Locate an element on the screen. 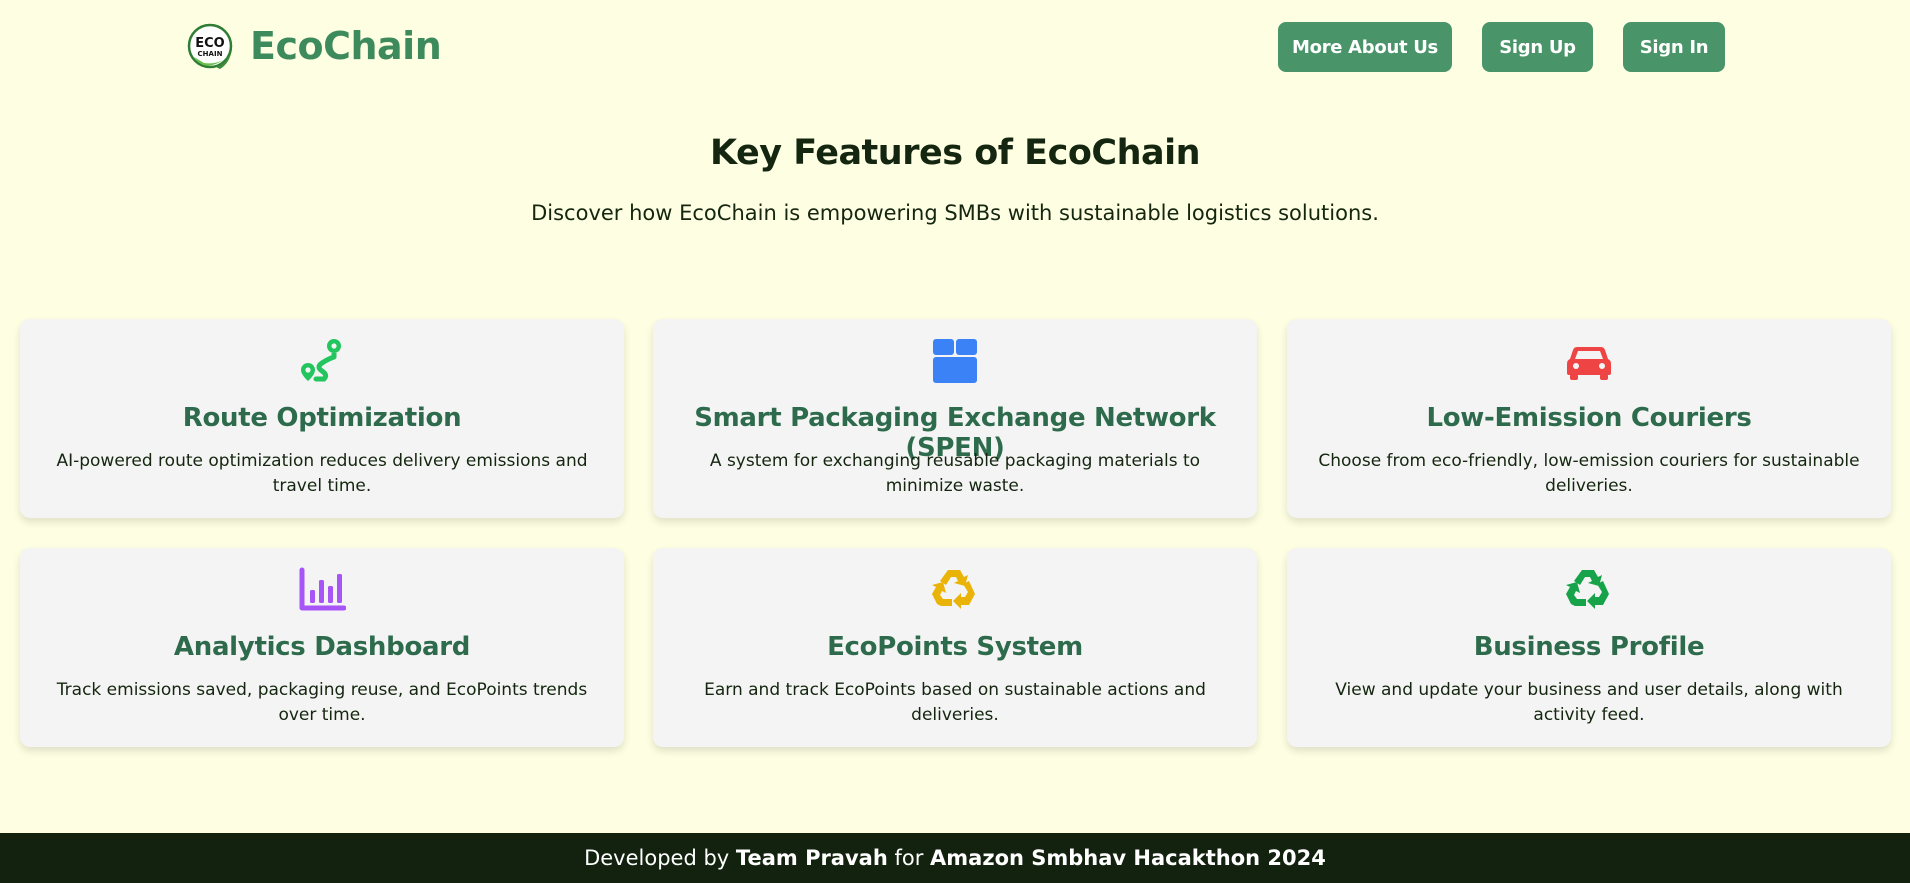 The width and height of the screenshot is (1910, 883). chart-bar-icon is located at coordinates (322, 590).